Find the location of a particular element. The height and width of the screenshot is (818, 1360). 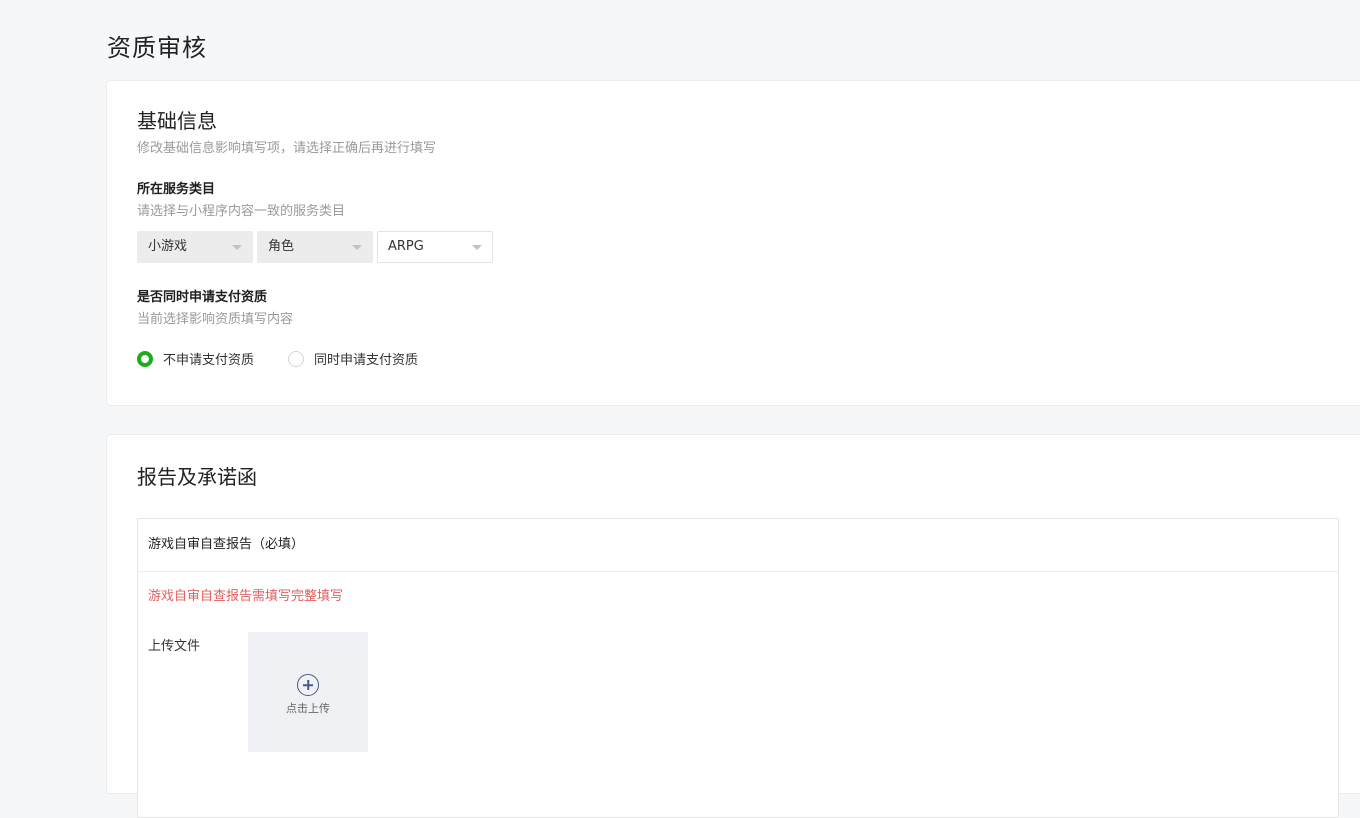

plus-circle-icon is located at coordinates (308, 685).